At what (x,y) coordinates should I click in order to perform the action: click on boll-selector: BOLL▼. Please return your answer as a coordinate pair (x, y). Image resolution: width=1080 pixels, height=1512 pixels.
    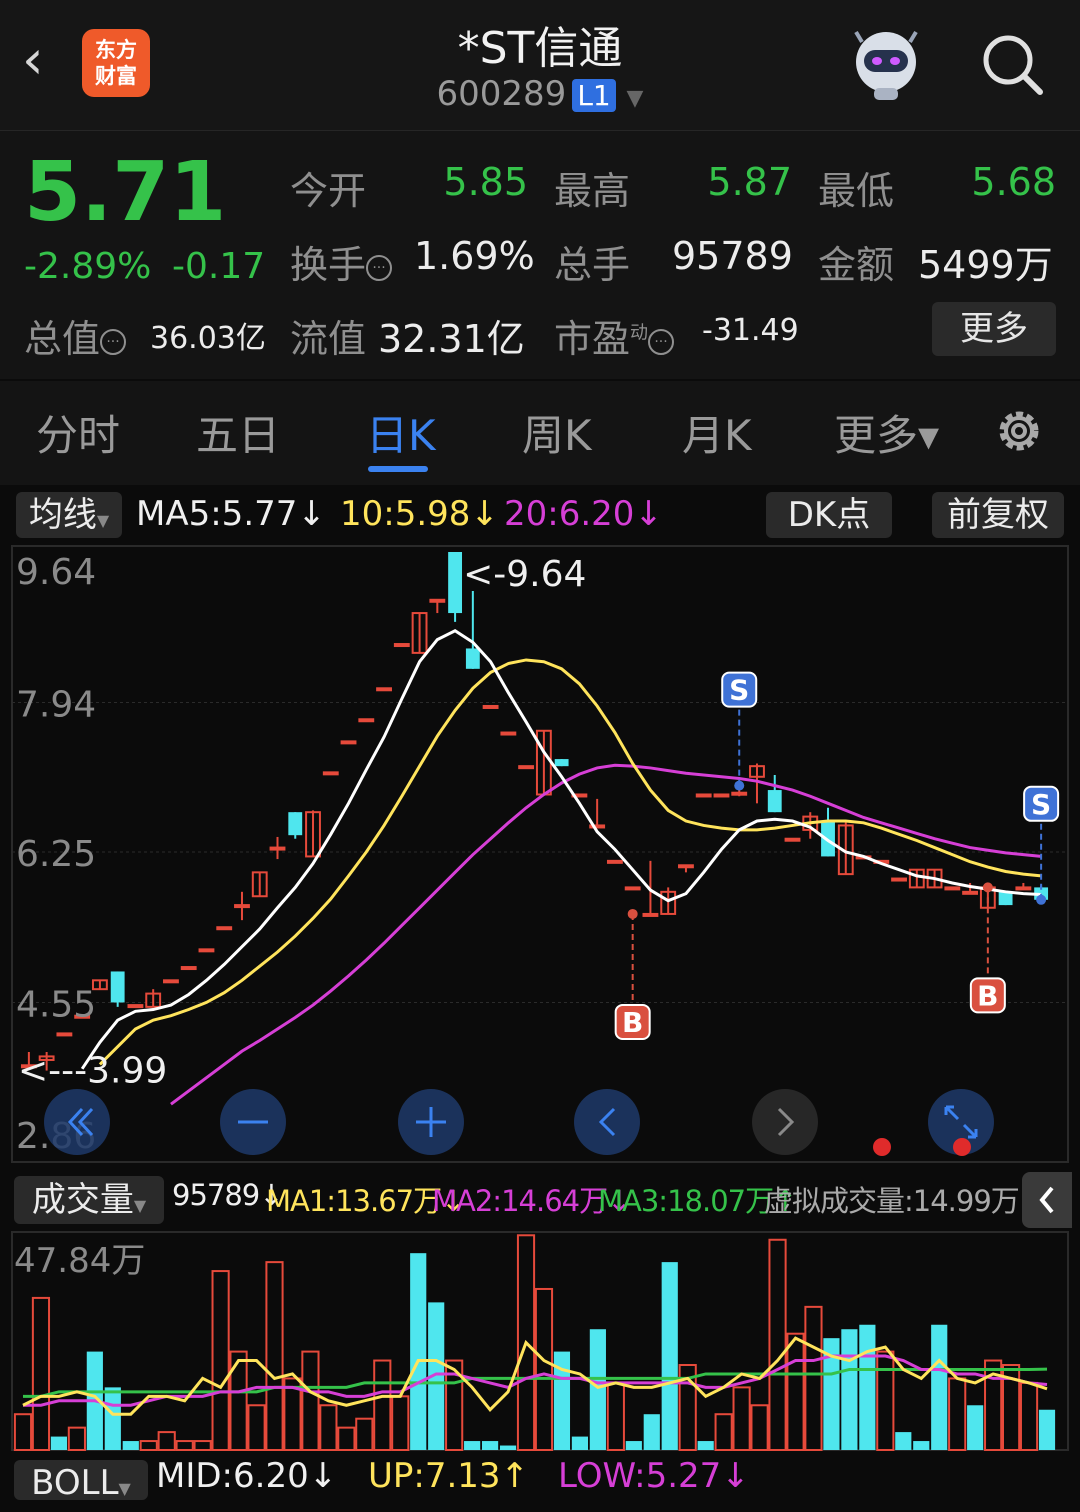
    Looking at the image, I should click on (81, 1481).